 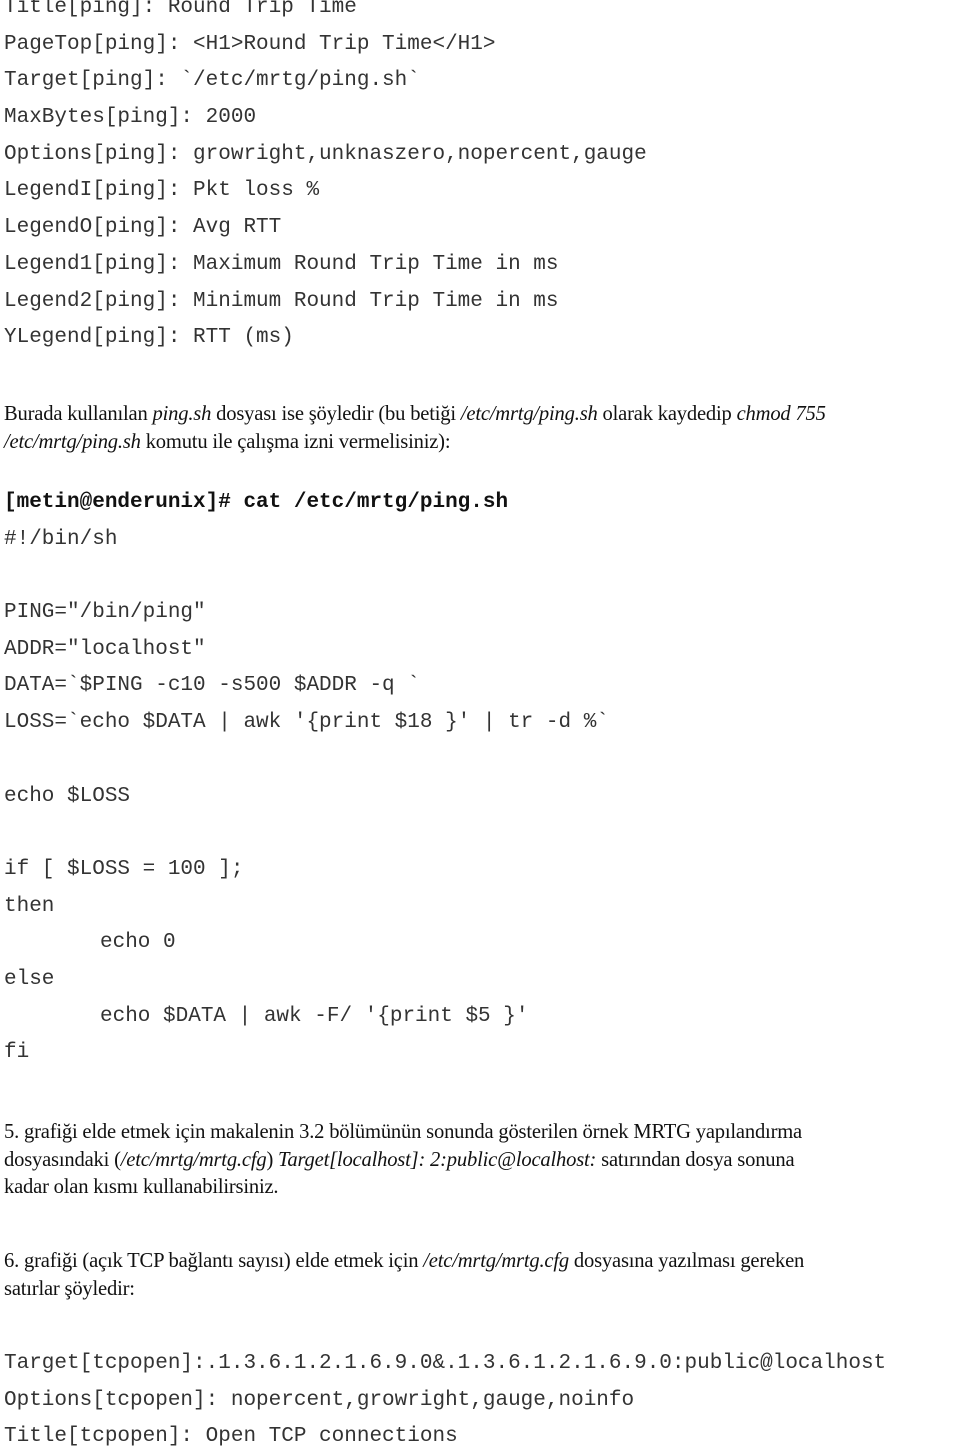 I want to click on code-line: LegendI[ping]: Pkt loss %, so click(x=162, y=191).